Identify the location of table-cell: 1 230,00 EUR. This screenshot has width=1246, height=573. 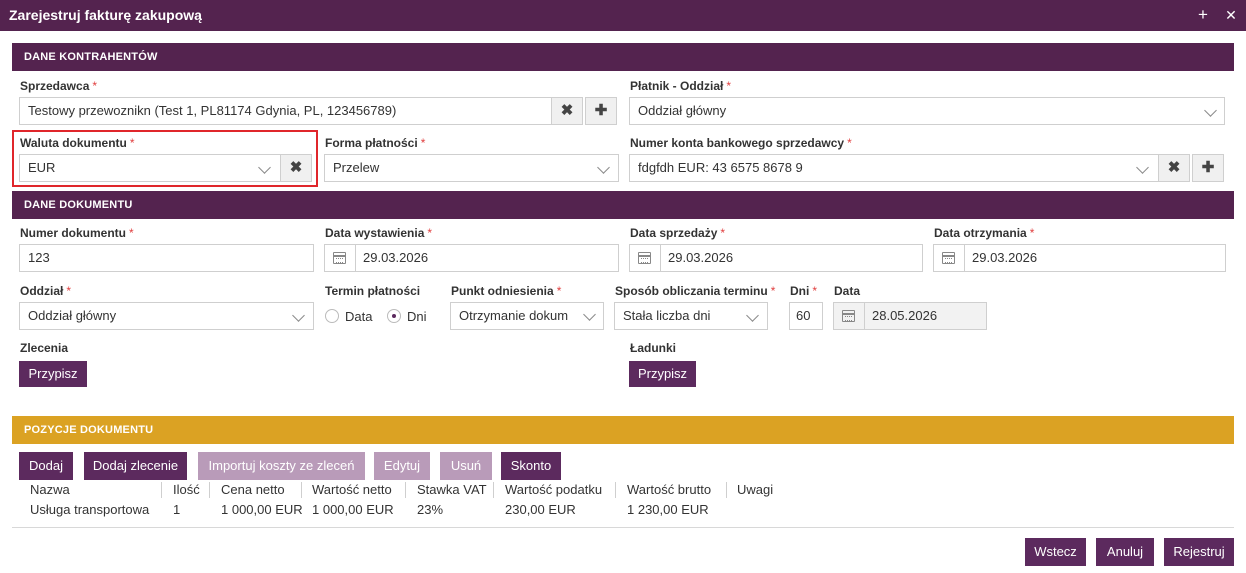
(668, 509).